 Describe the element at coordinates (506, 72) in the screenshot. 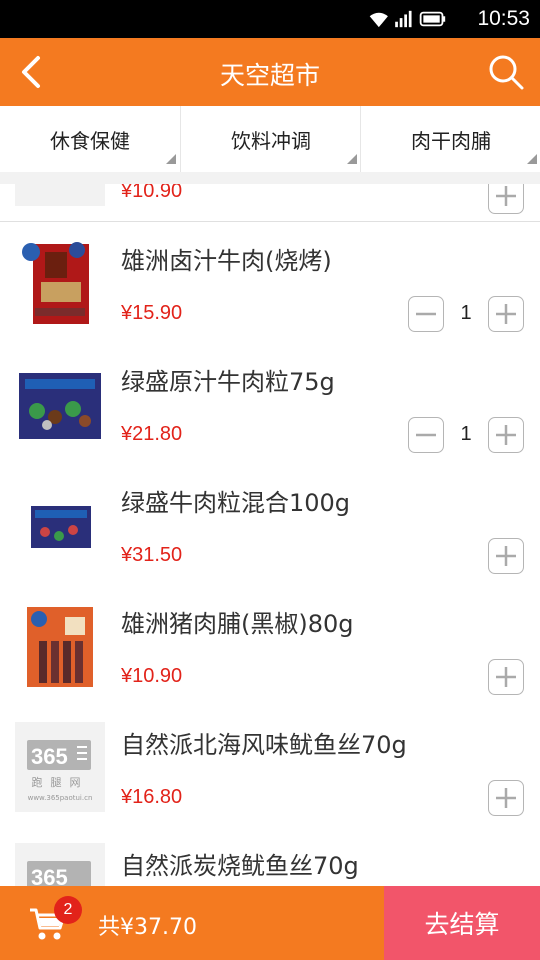

I see `search-icon` at that location.